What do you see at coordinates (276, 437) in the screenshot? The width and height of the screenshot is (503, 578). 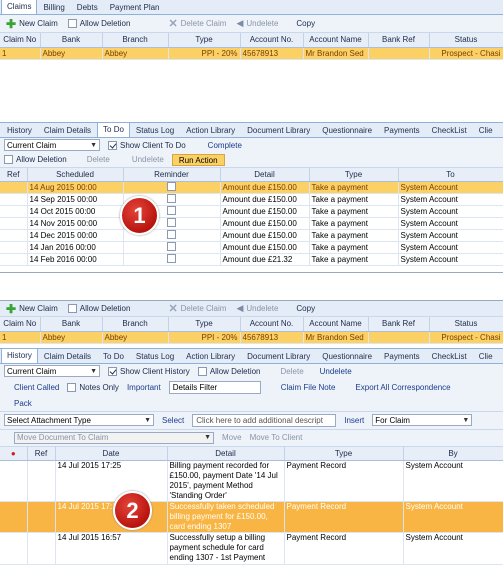 I see `move-to-client-button: Move To Client` at bounding box center [276, 437].